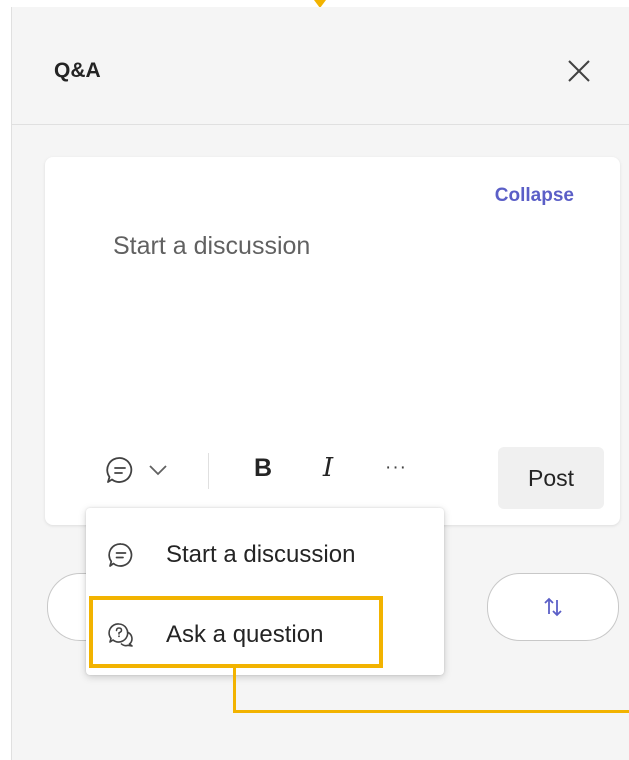 The width and height of the screenshot is (629, 760). What do you see at coordinates (263, 468) in the screenshot?
I see `bold-button: B` at bounding box center [263, 468].